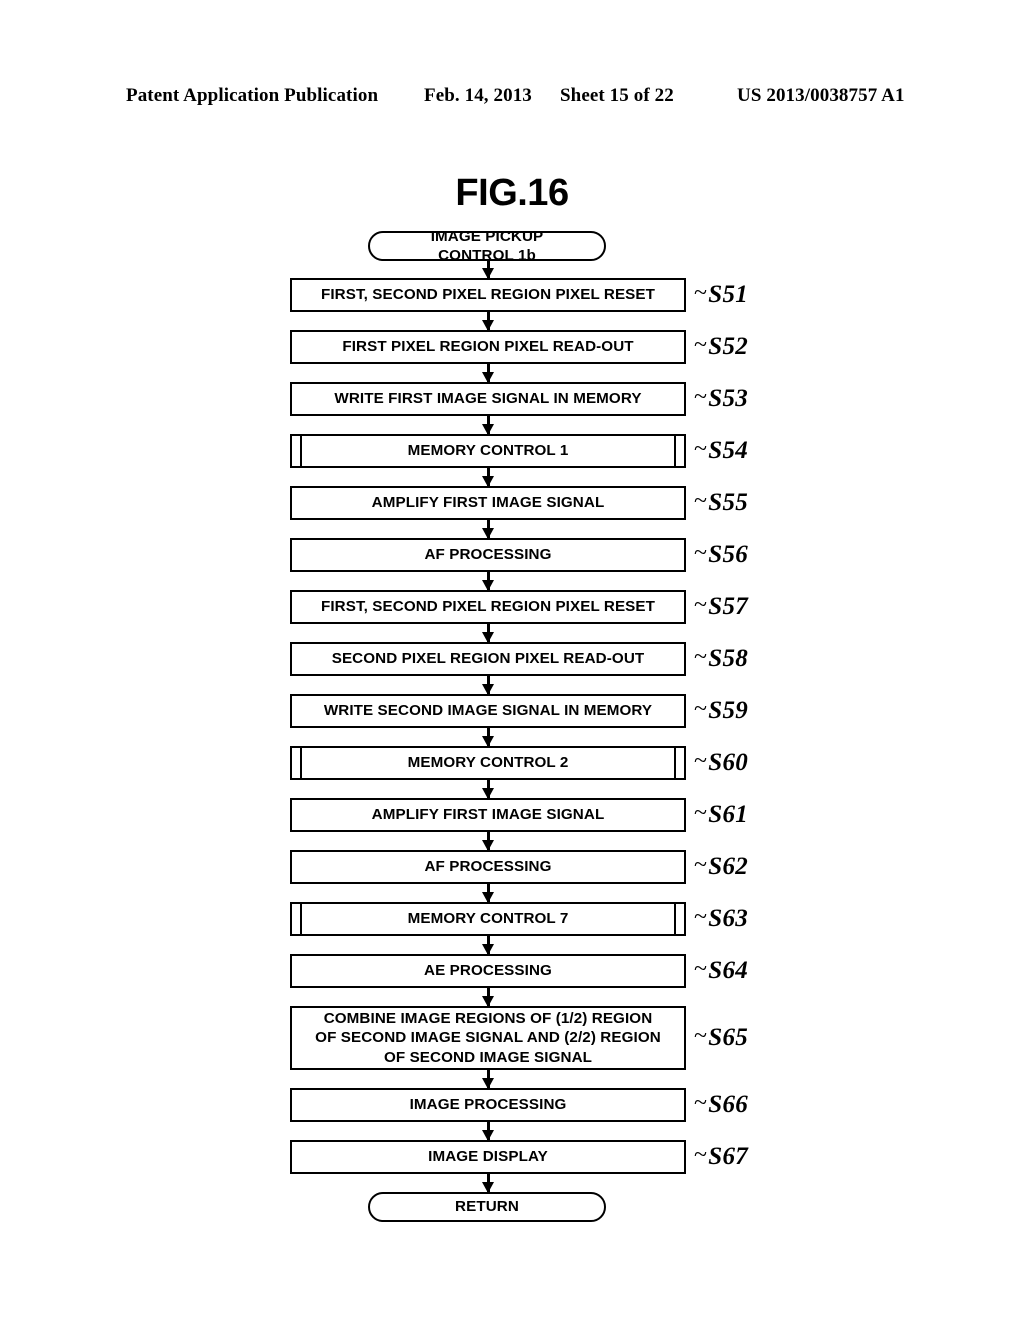  I want to click on flowchart-step-s57-label: FIRST, SECOND PIXEL REGION PIXEL RESET, so click(488, 607).